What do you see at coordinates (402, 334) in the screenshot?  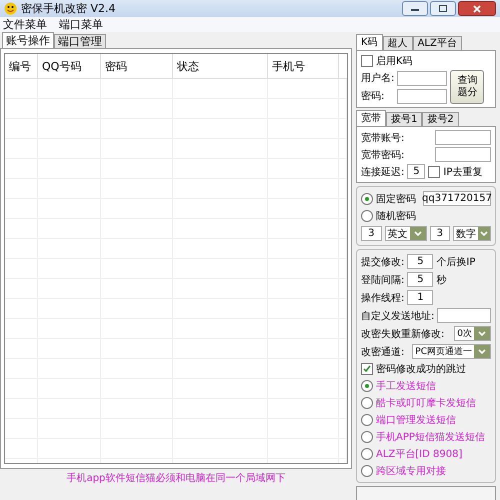 I see `field-label: 改密失败重新修改:` at bounding box center [402, 334].